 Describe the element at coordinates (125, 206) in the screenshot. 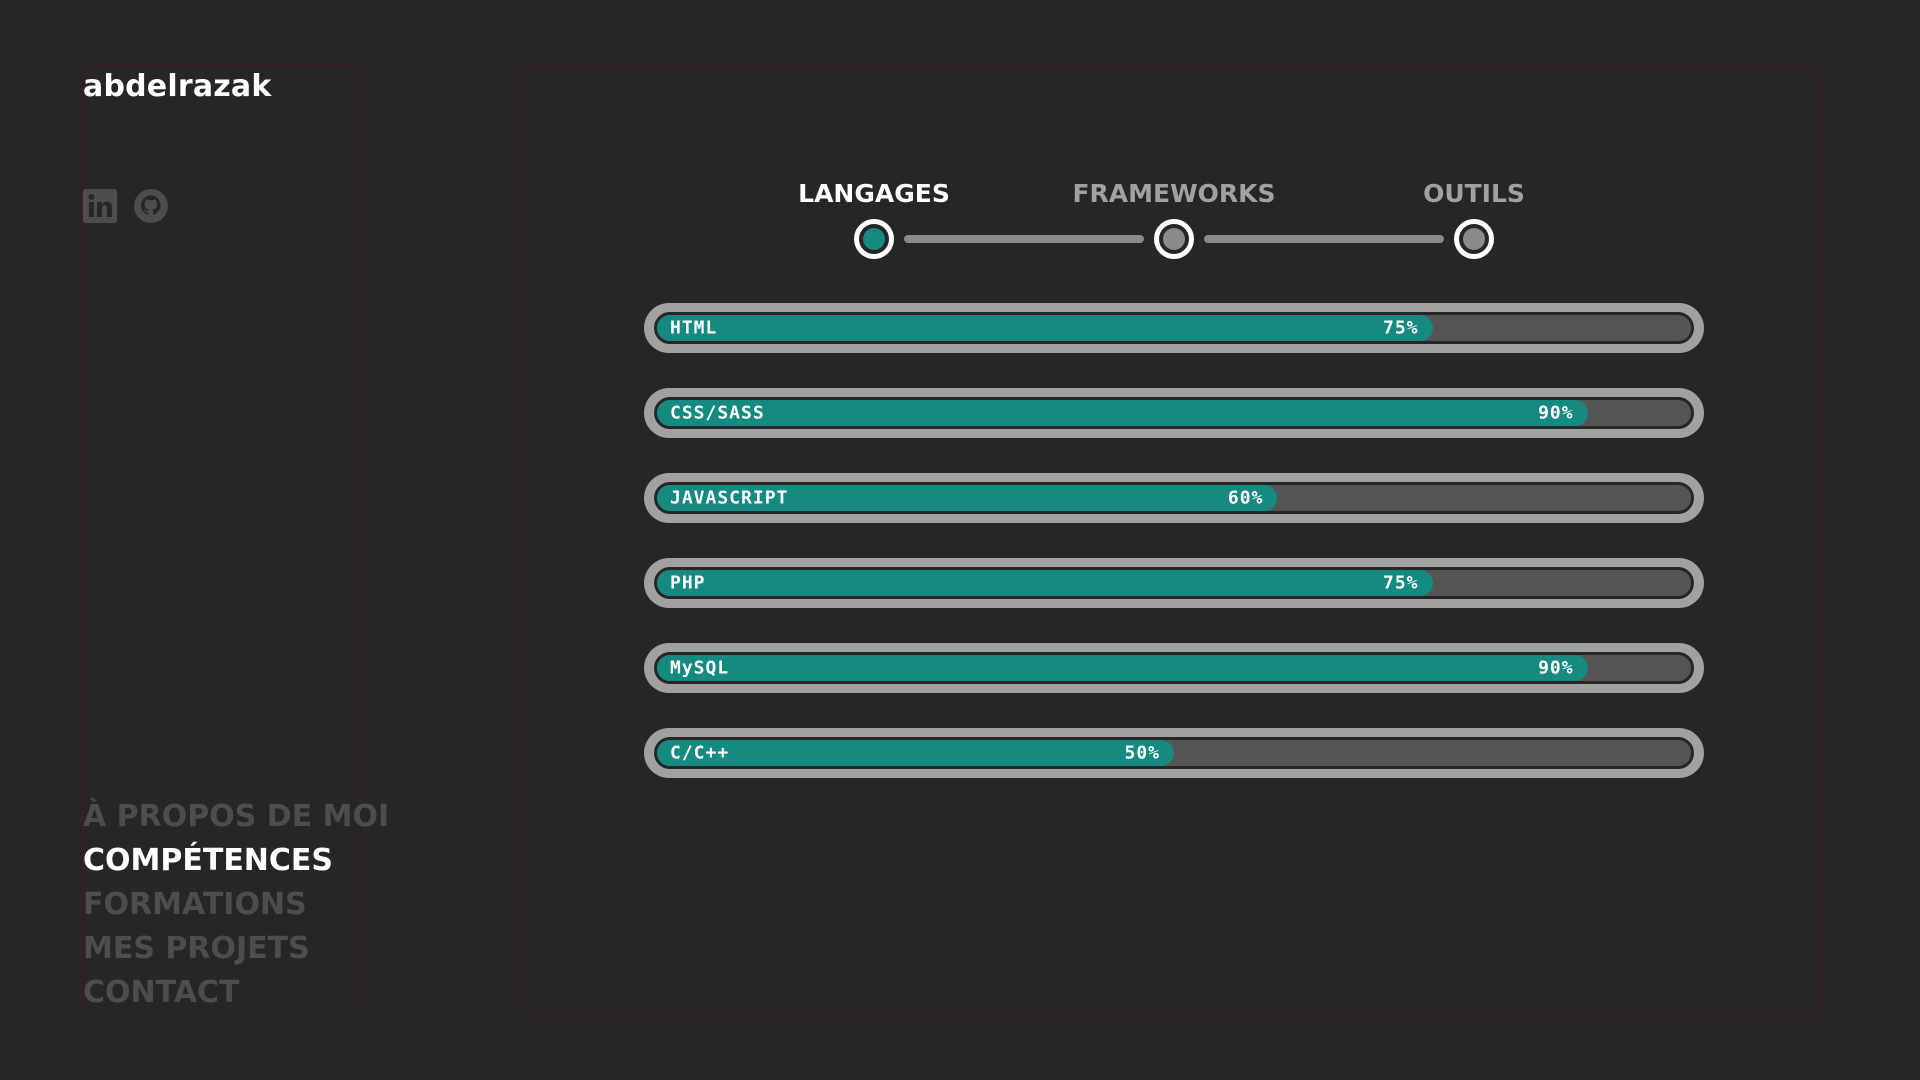

I see `social-links` at that location.